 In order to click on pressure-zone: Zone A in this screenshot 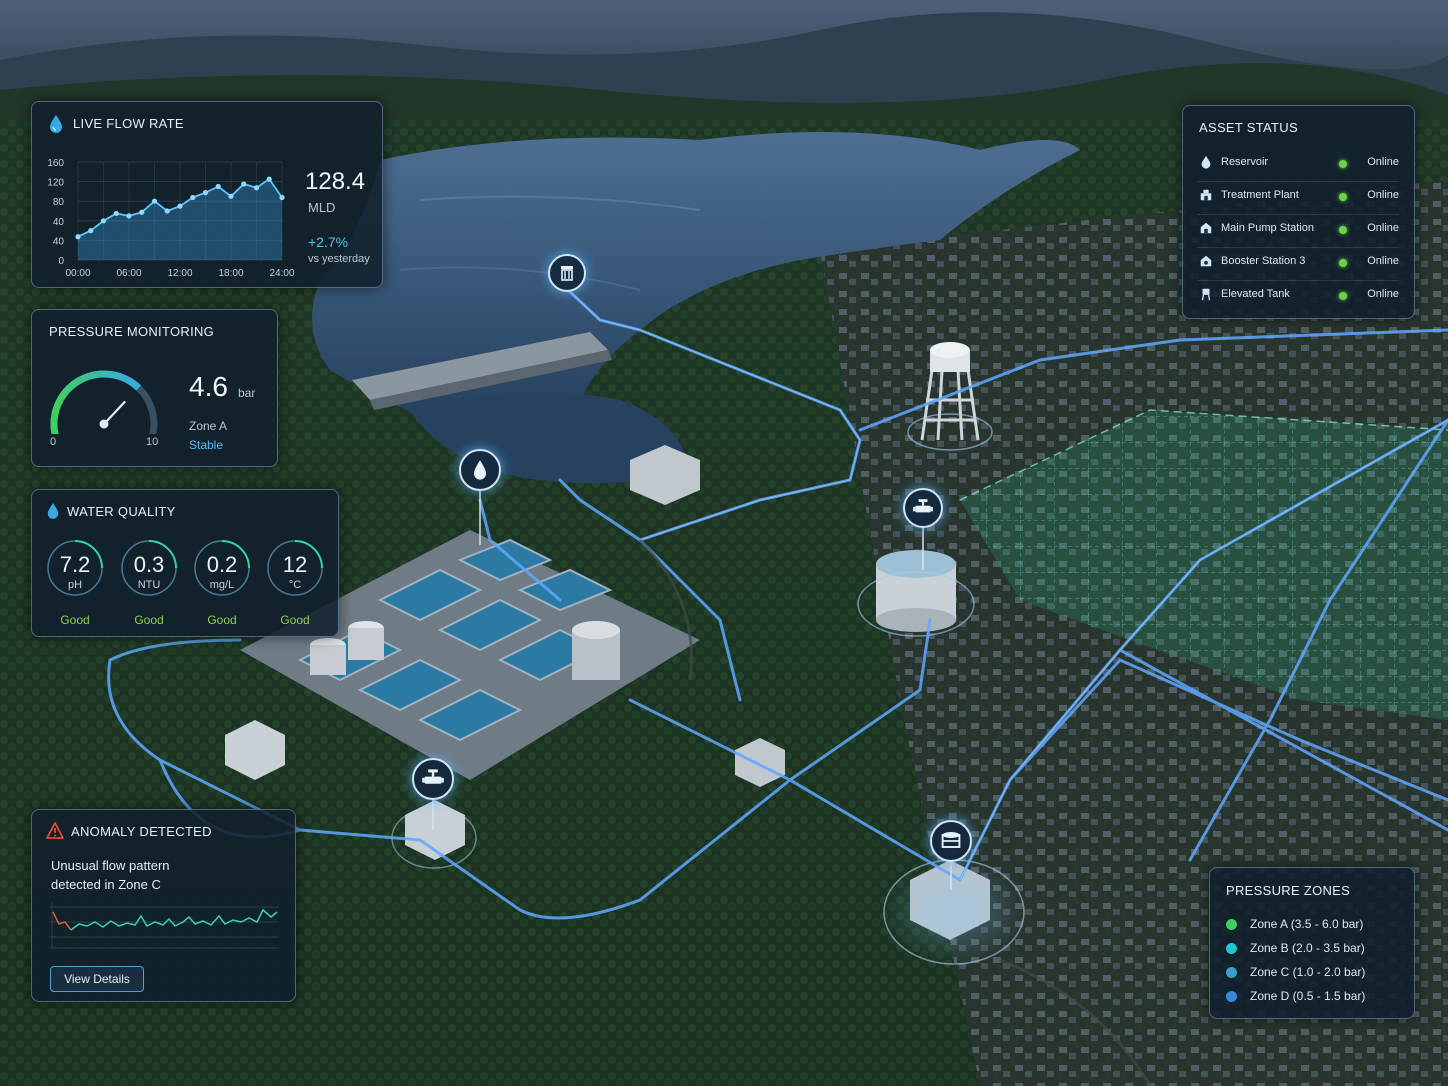, I will do `click(208, 426)`.